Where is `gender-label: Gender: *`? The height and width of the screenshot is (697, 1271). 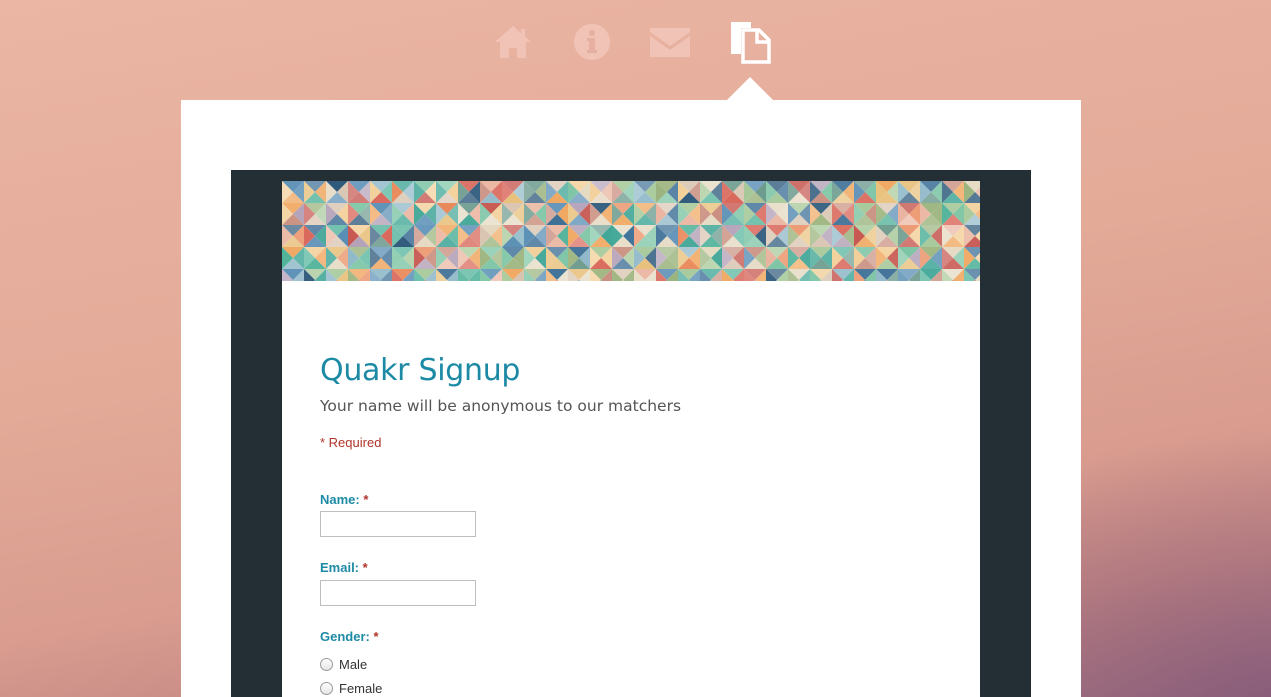
gender-label: Gender: * is located at coordinates (349, 636).